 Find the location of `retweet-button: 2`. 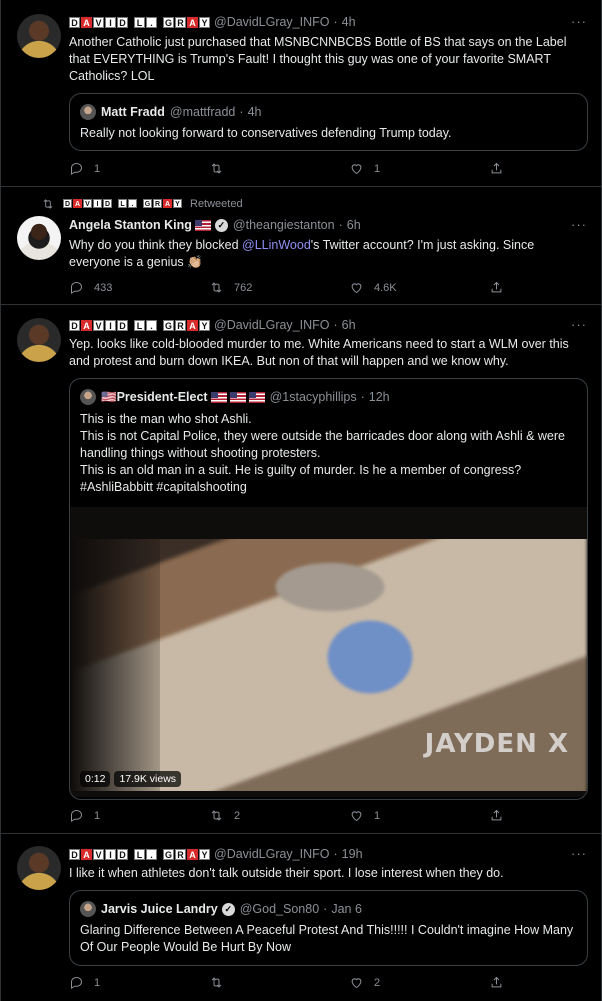

retweet-button: 2 is located at coordinates (264, 815).